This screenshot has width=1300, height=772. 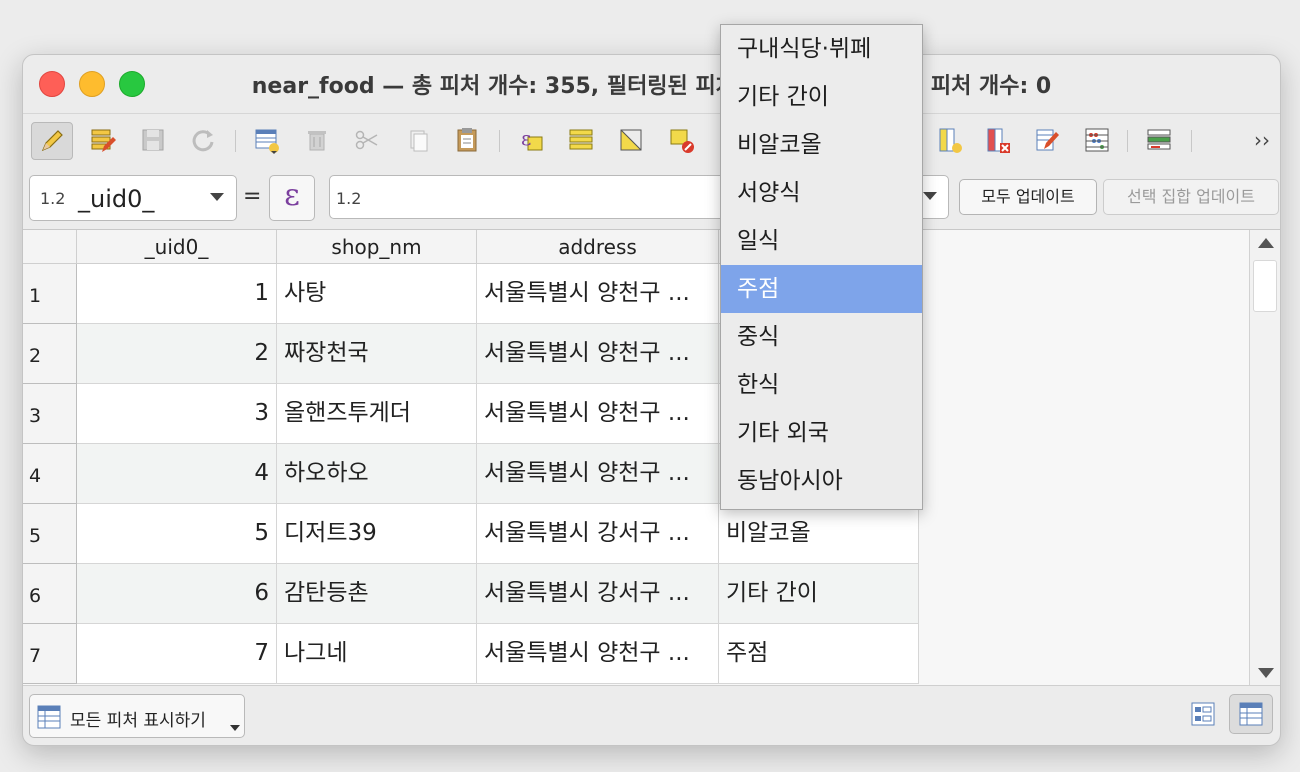 I want to click on cell-shop-nm: 하오하오, so click(x=377, y=474).